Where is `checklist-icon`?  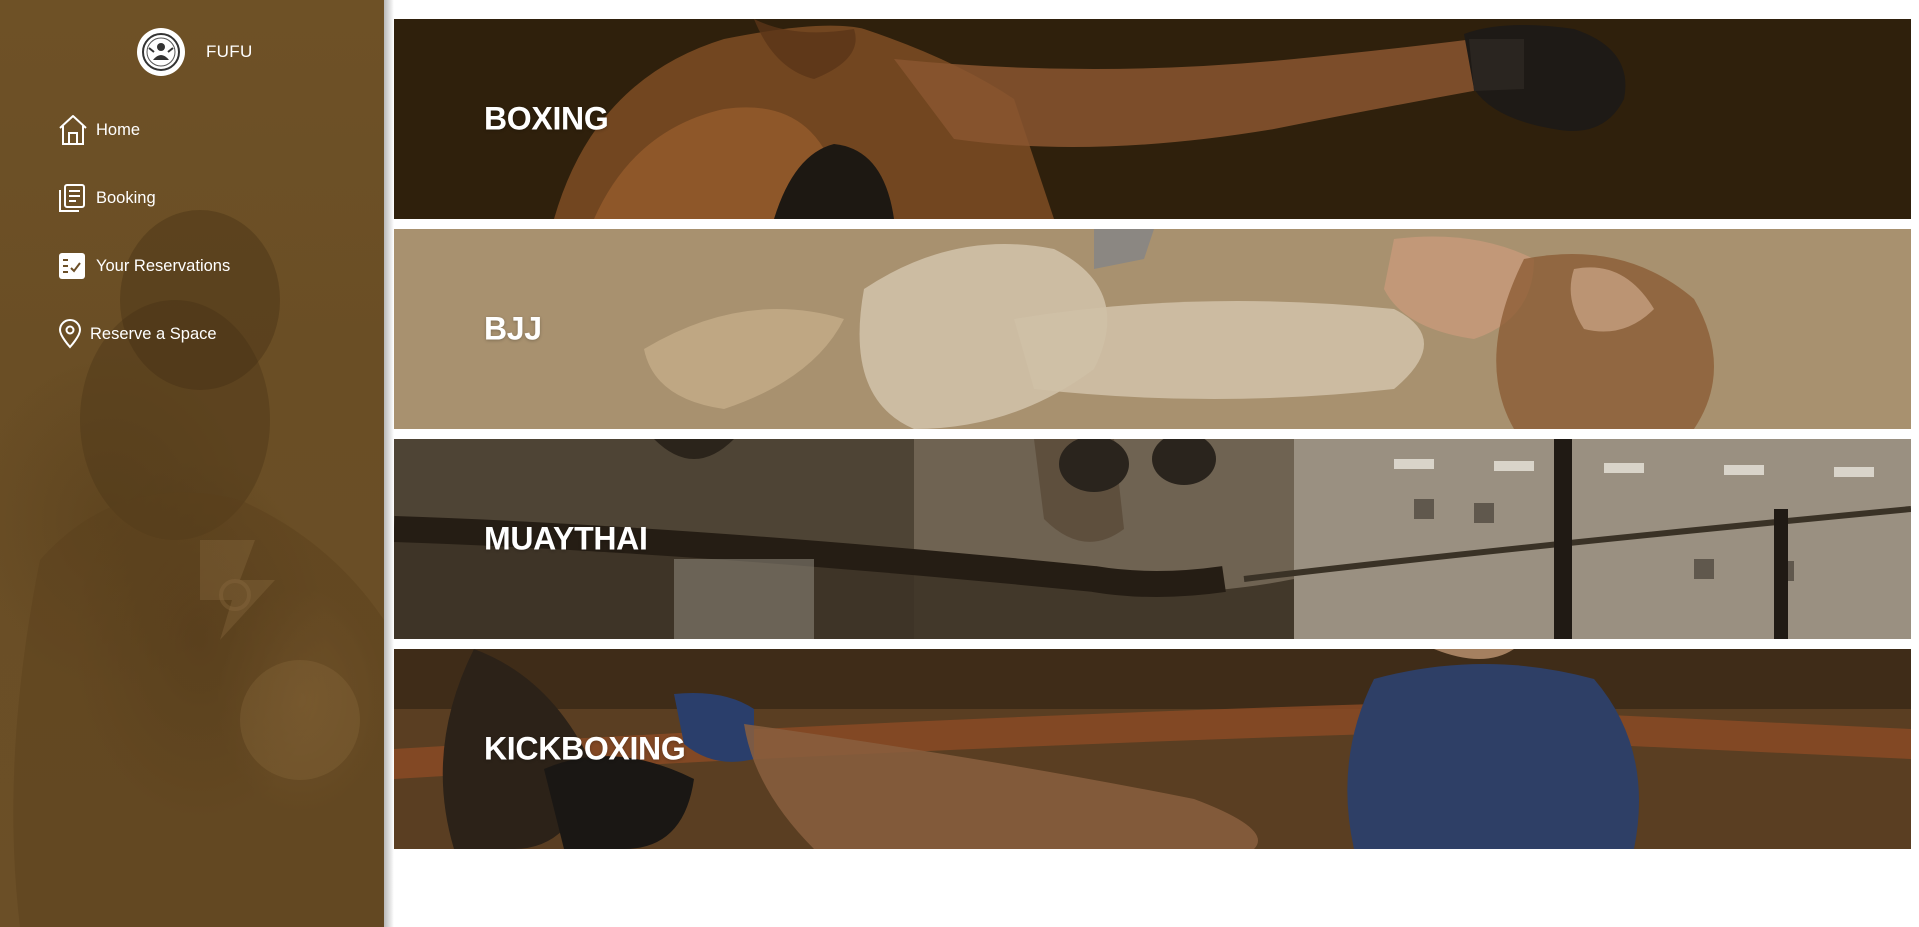
checklist-icon is located at coordinates (74, 266).